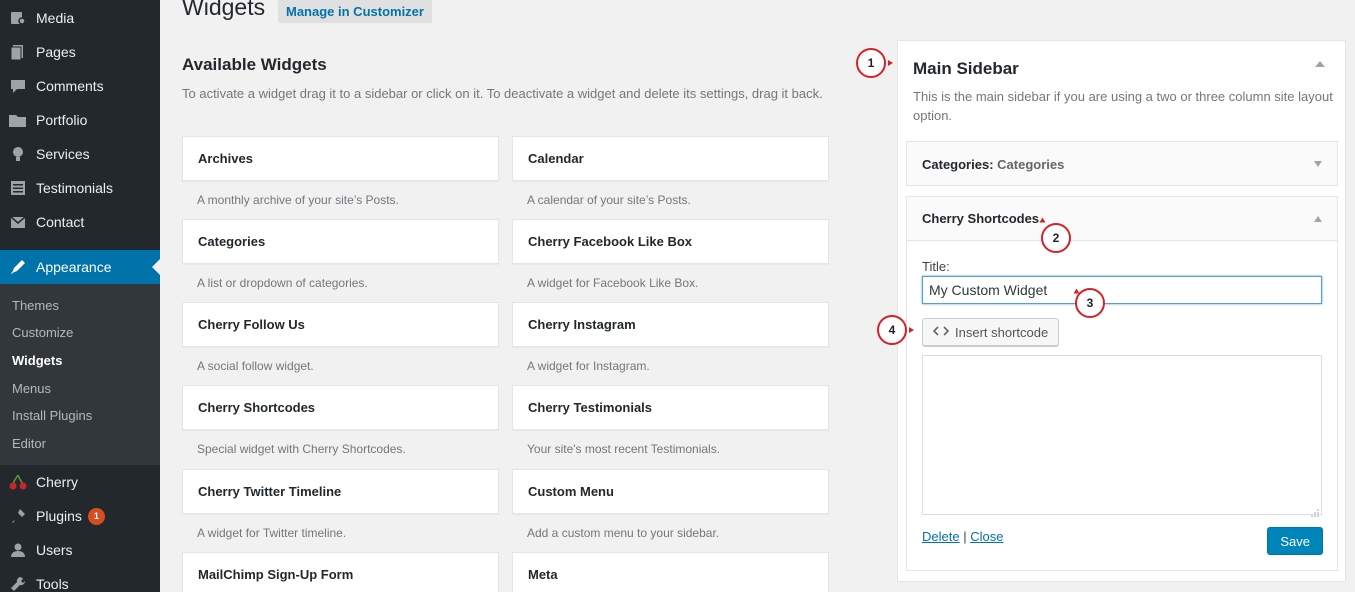  I want to click on callout-3: 3, so click(1090, 303).